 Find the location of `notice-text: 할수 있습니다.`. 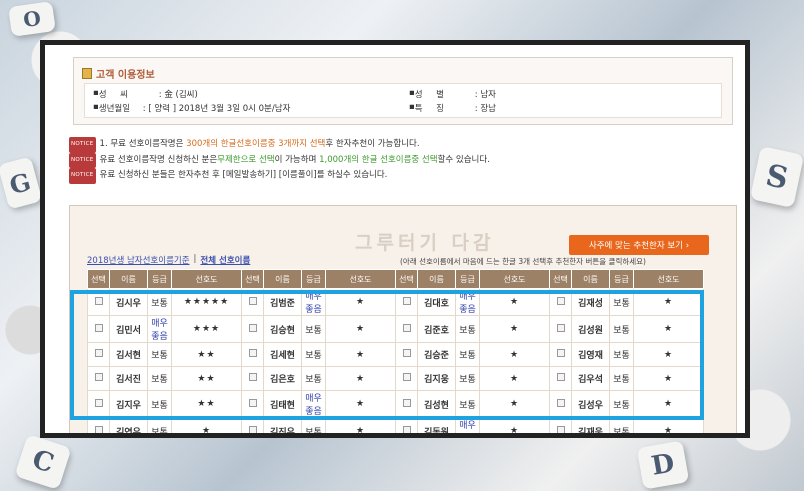

notice-text: 할수 있습니다. is located at coordinates (463, 159).